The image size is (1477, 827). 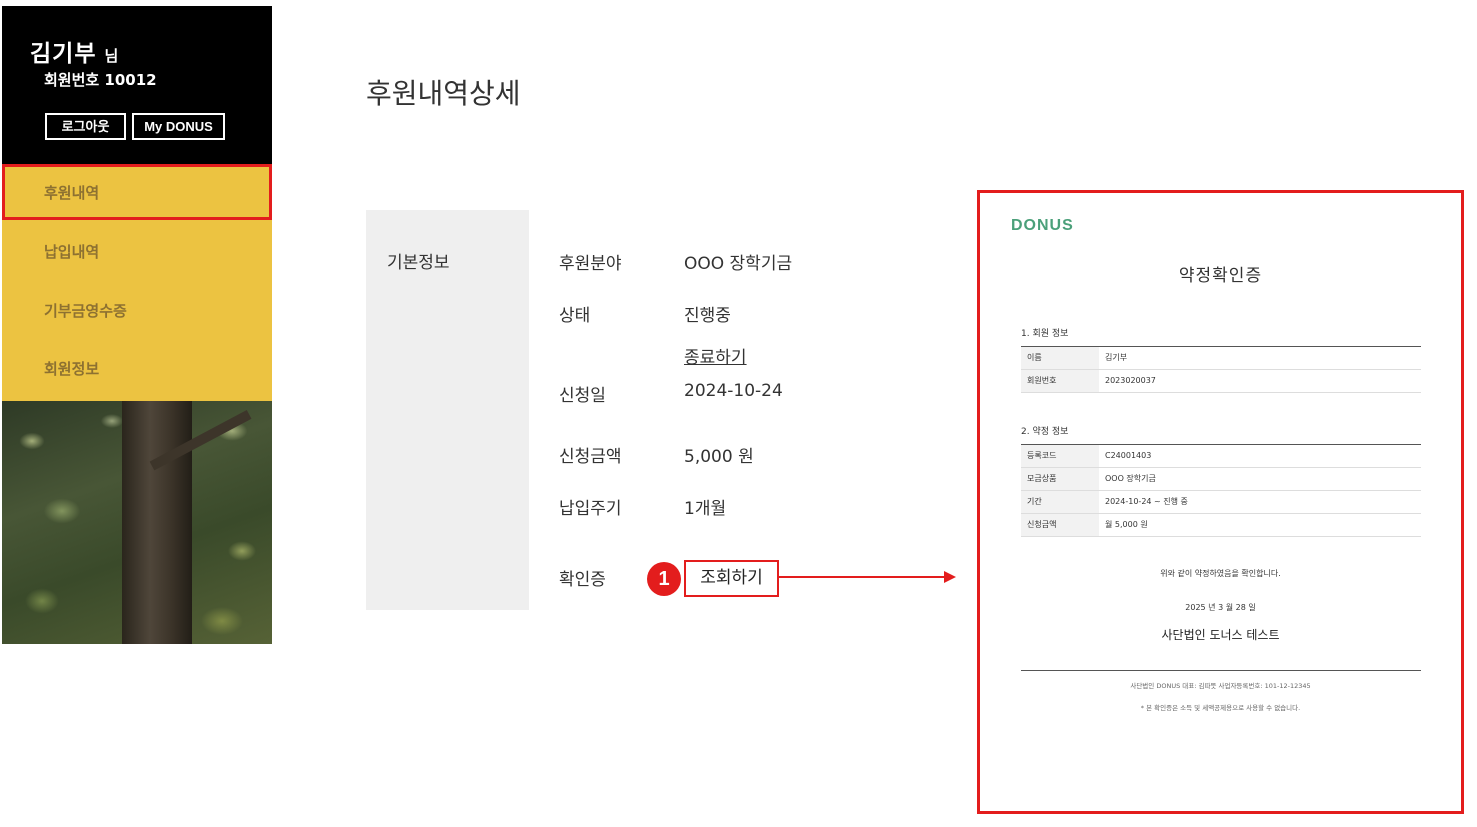 I want to click on arrow-icon, so click(x=867, y=577).